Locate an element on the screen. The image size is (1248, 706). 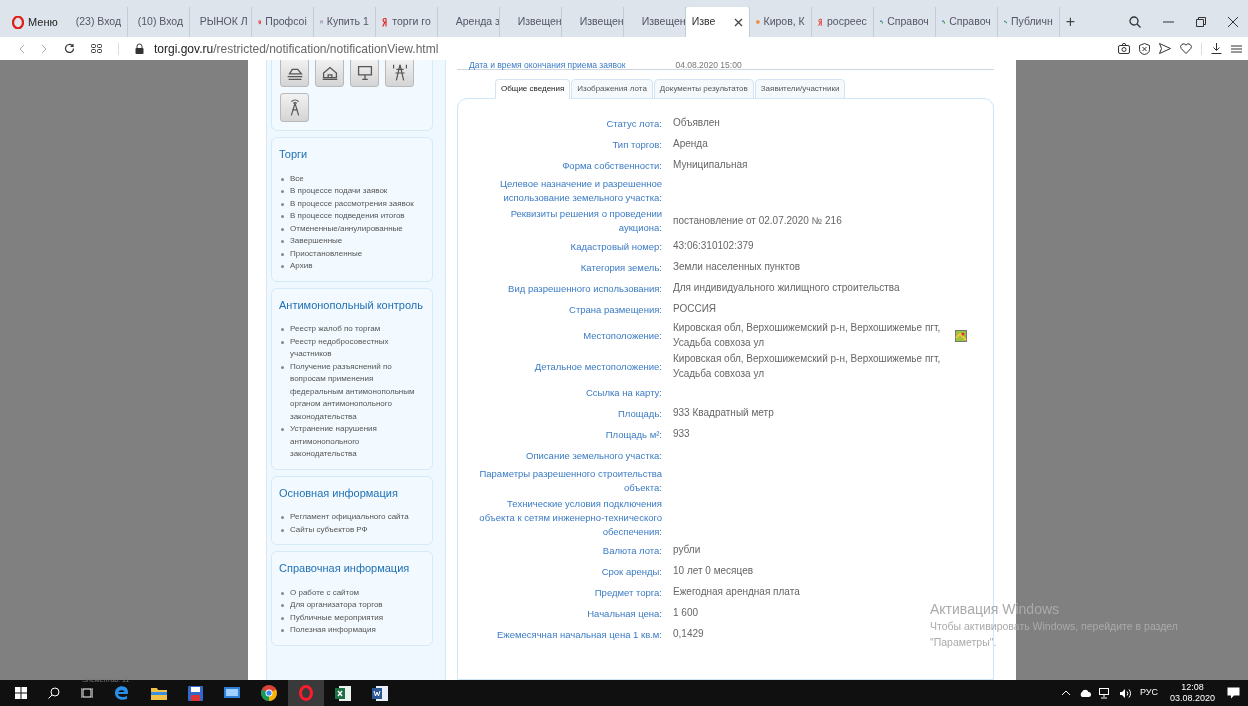
field-label: Детальное местоположение: is located at coordinates (598, 366).